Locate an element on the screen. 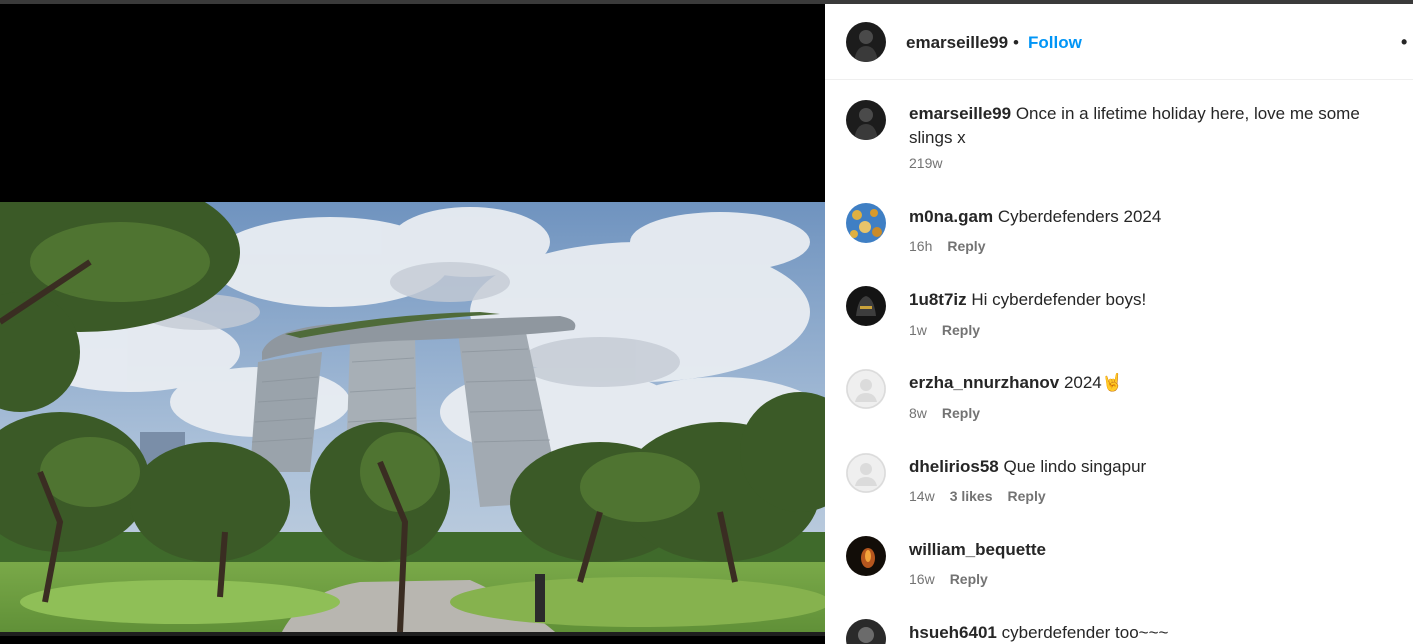 The image size is (1413, 644). caption-username: emarseille99 is located at coordinates (960, 113).